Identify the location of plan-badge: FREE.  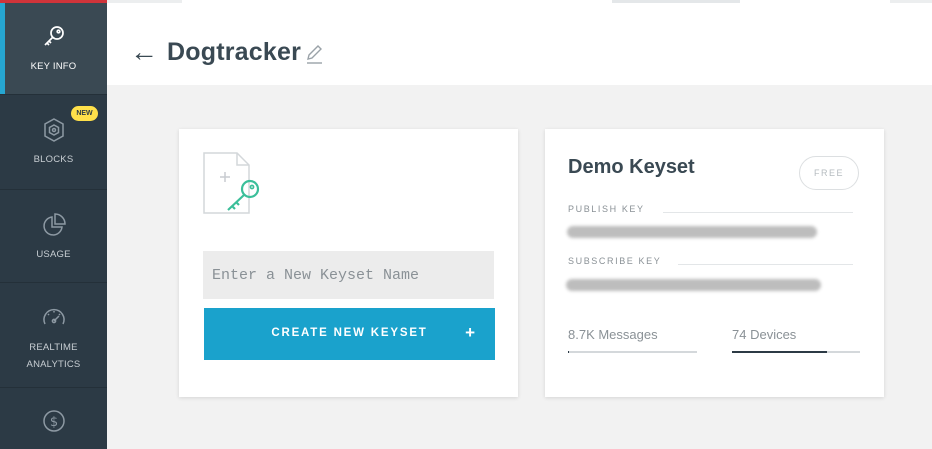
(829, 173).